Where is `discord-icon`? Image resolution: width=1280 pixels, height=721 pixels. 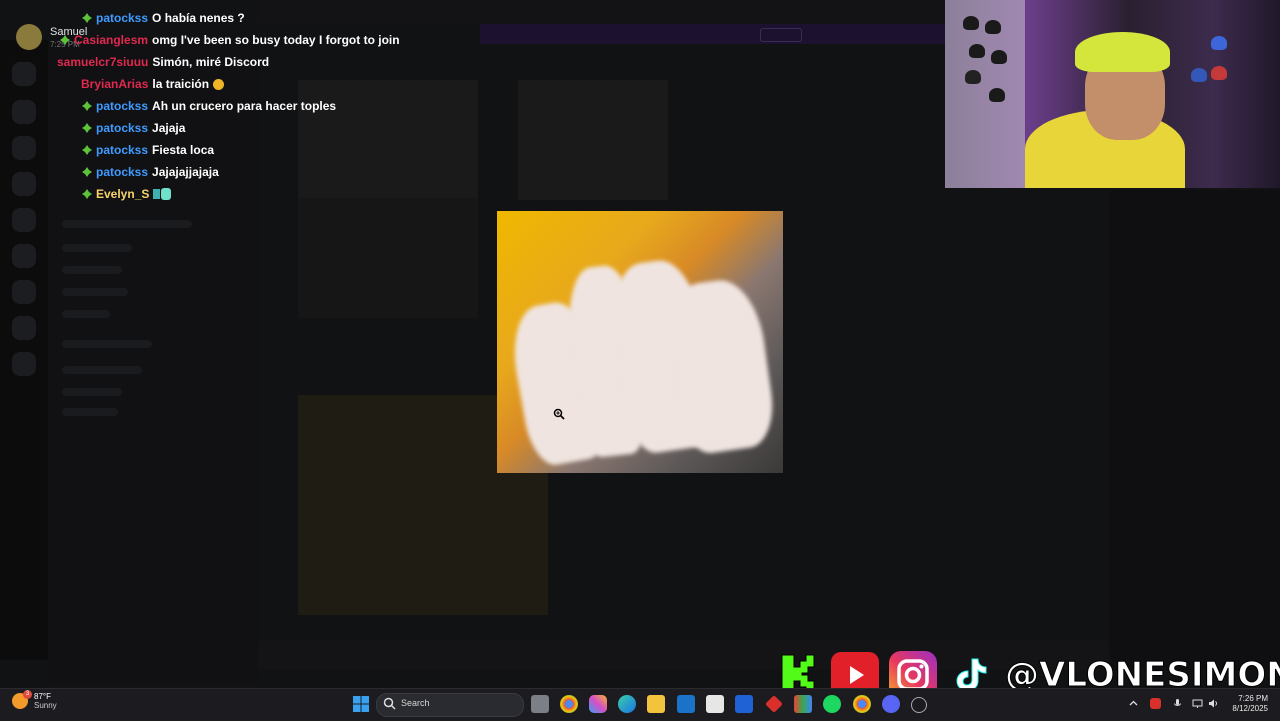 discord-icon is located at coordinates (891, 704).